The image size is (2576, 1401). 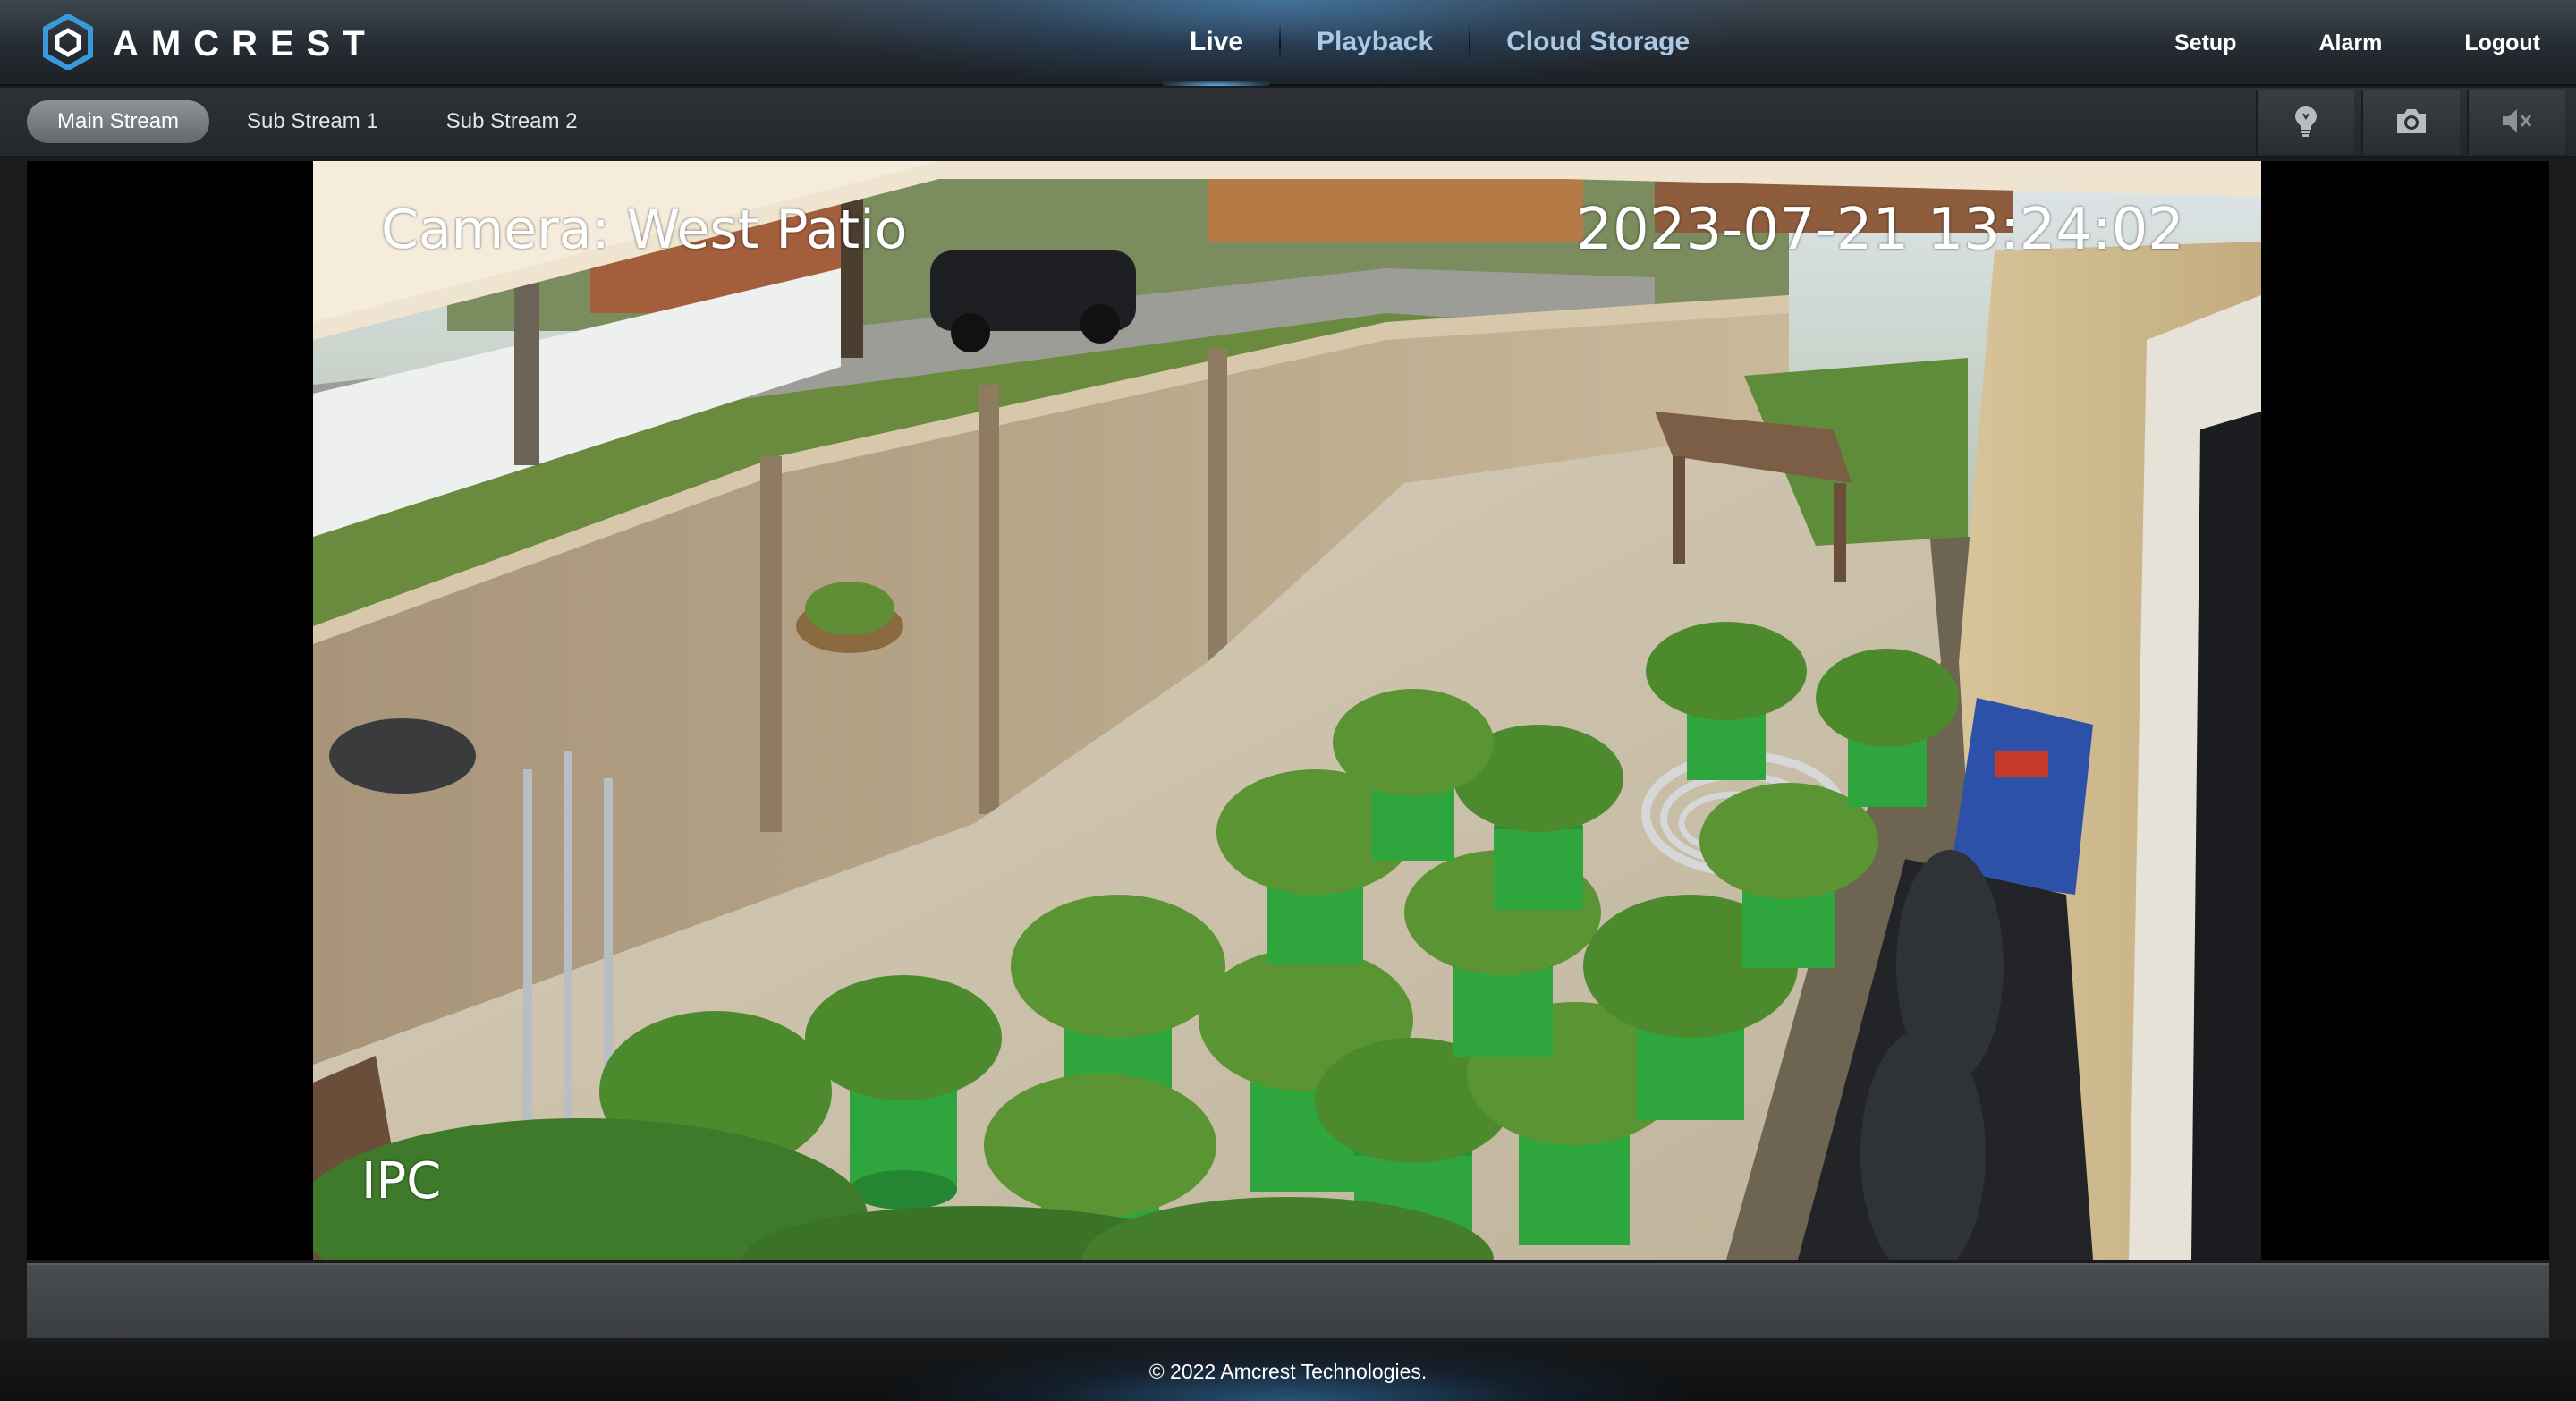 I want to click on tool-buttons, so click(x=2407, y=122).